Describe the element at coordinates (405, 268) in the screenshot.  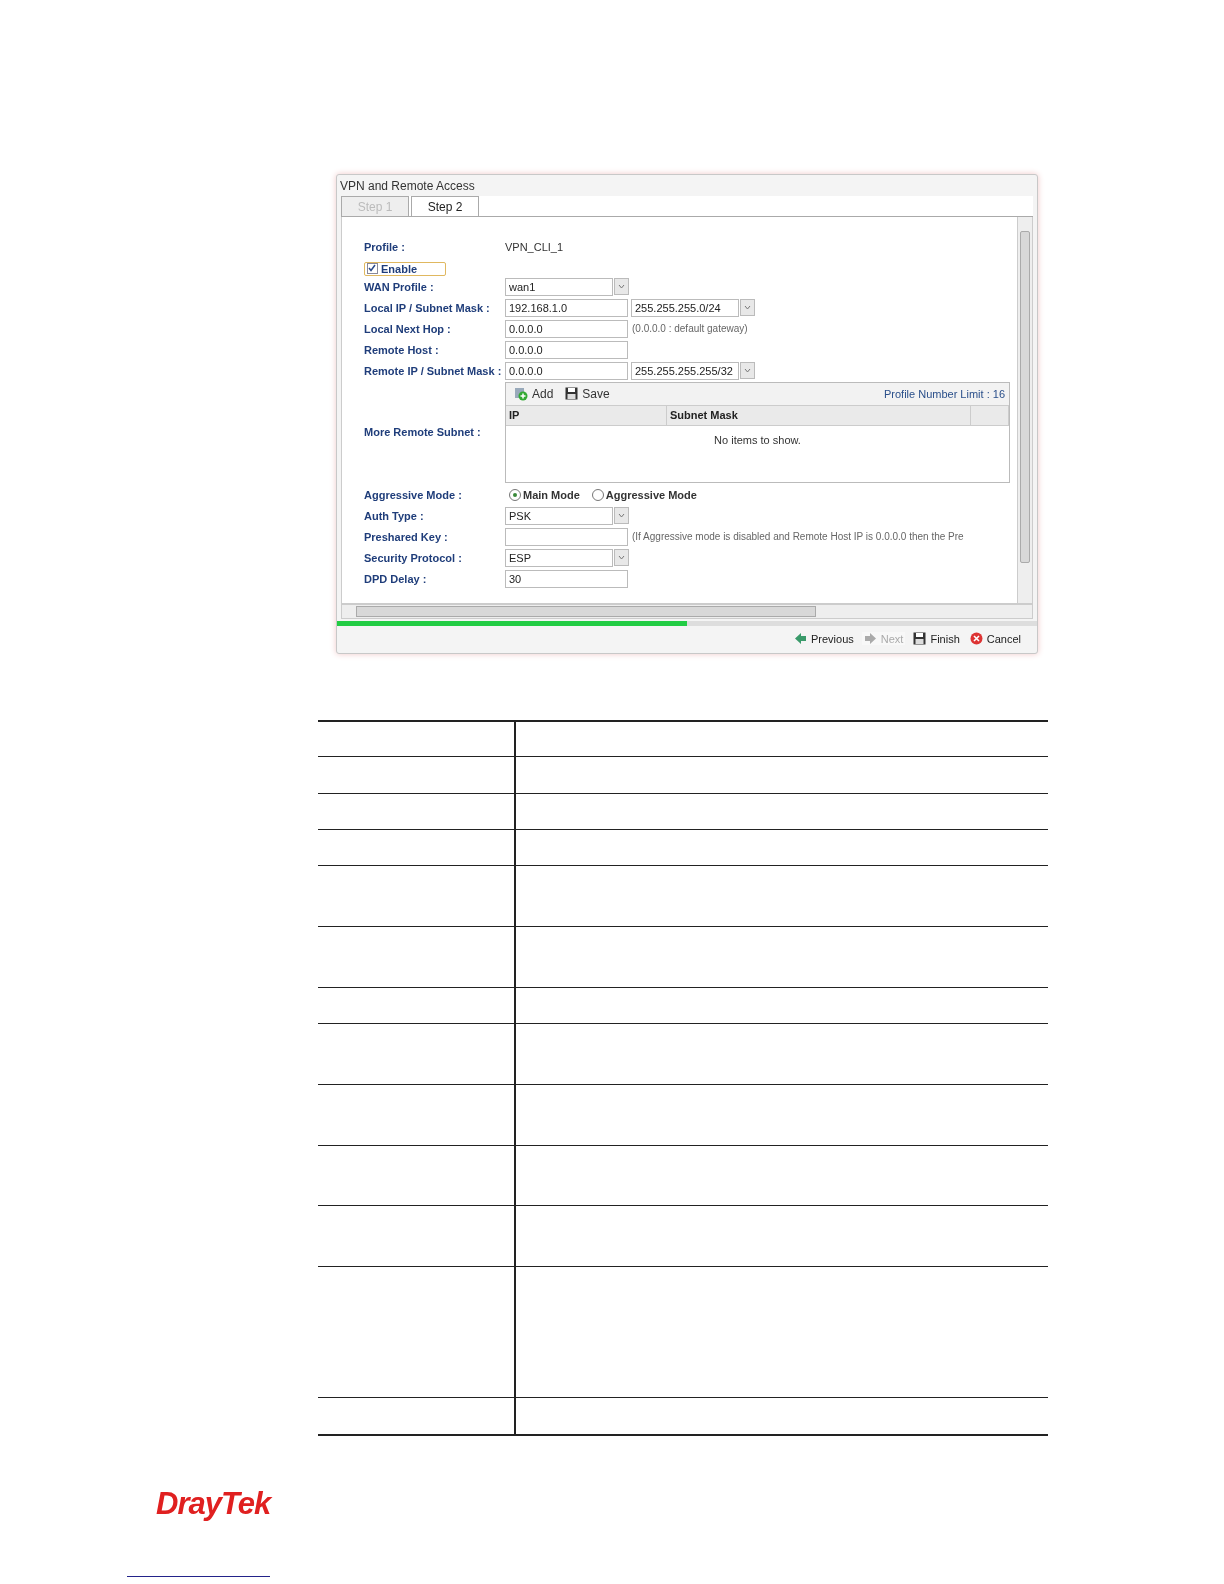
I see `enable-checkbox: Enable` at that location.